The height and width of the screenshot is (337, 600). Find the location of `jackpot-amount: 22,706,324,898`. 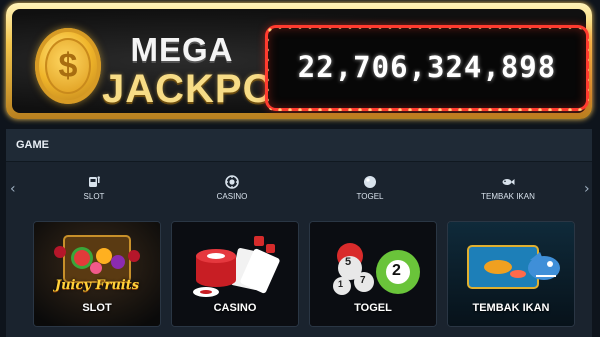

jackpot-amount: 22,706,324,898 is located at coordinates (427, 67).